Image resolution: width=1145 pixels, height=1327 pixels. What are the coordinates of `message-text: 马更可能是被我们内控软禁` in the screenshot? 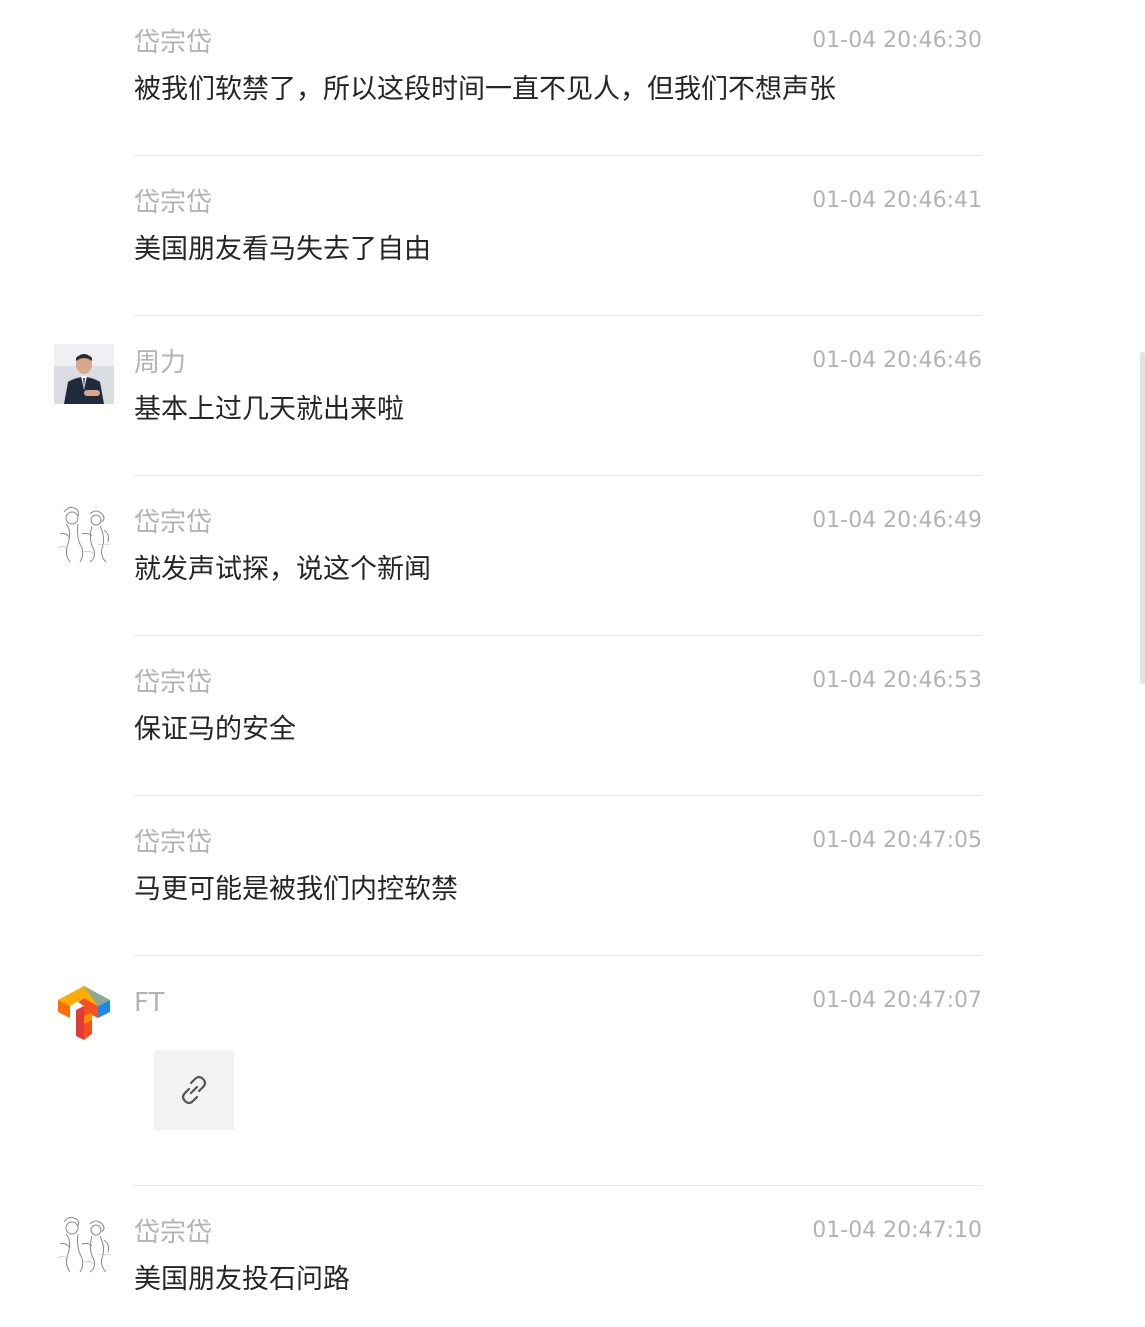 It's located at (296, 890).